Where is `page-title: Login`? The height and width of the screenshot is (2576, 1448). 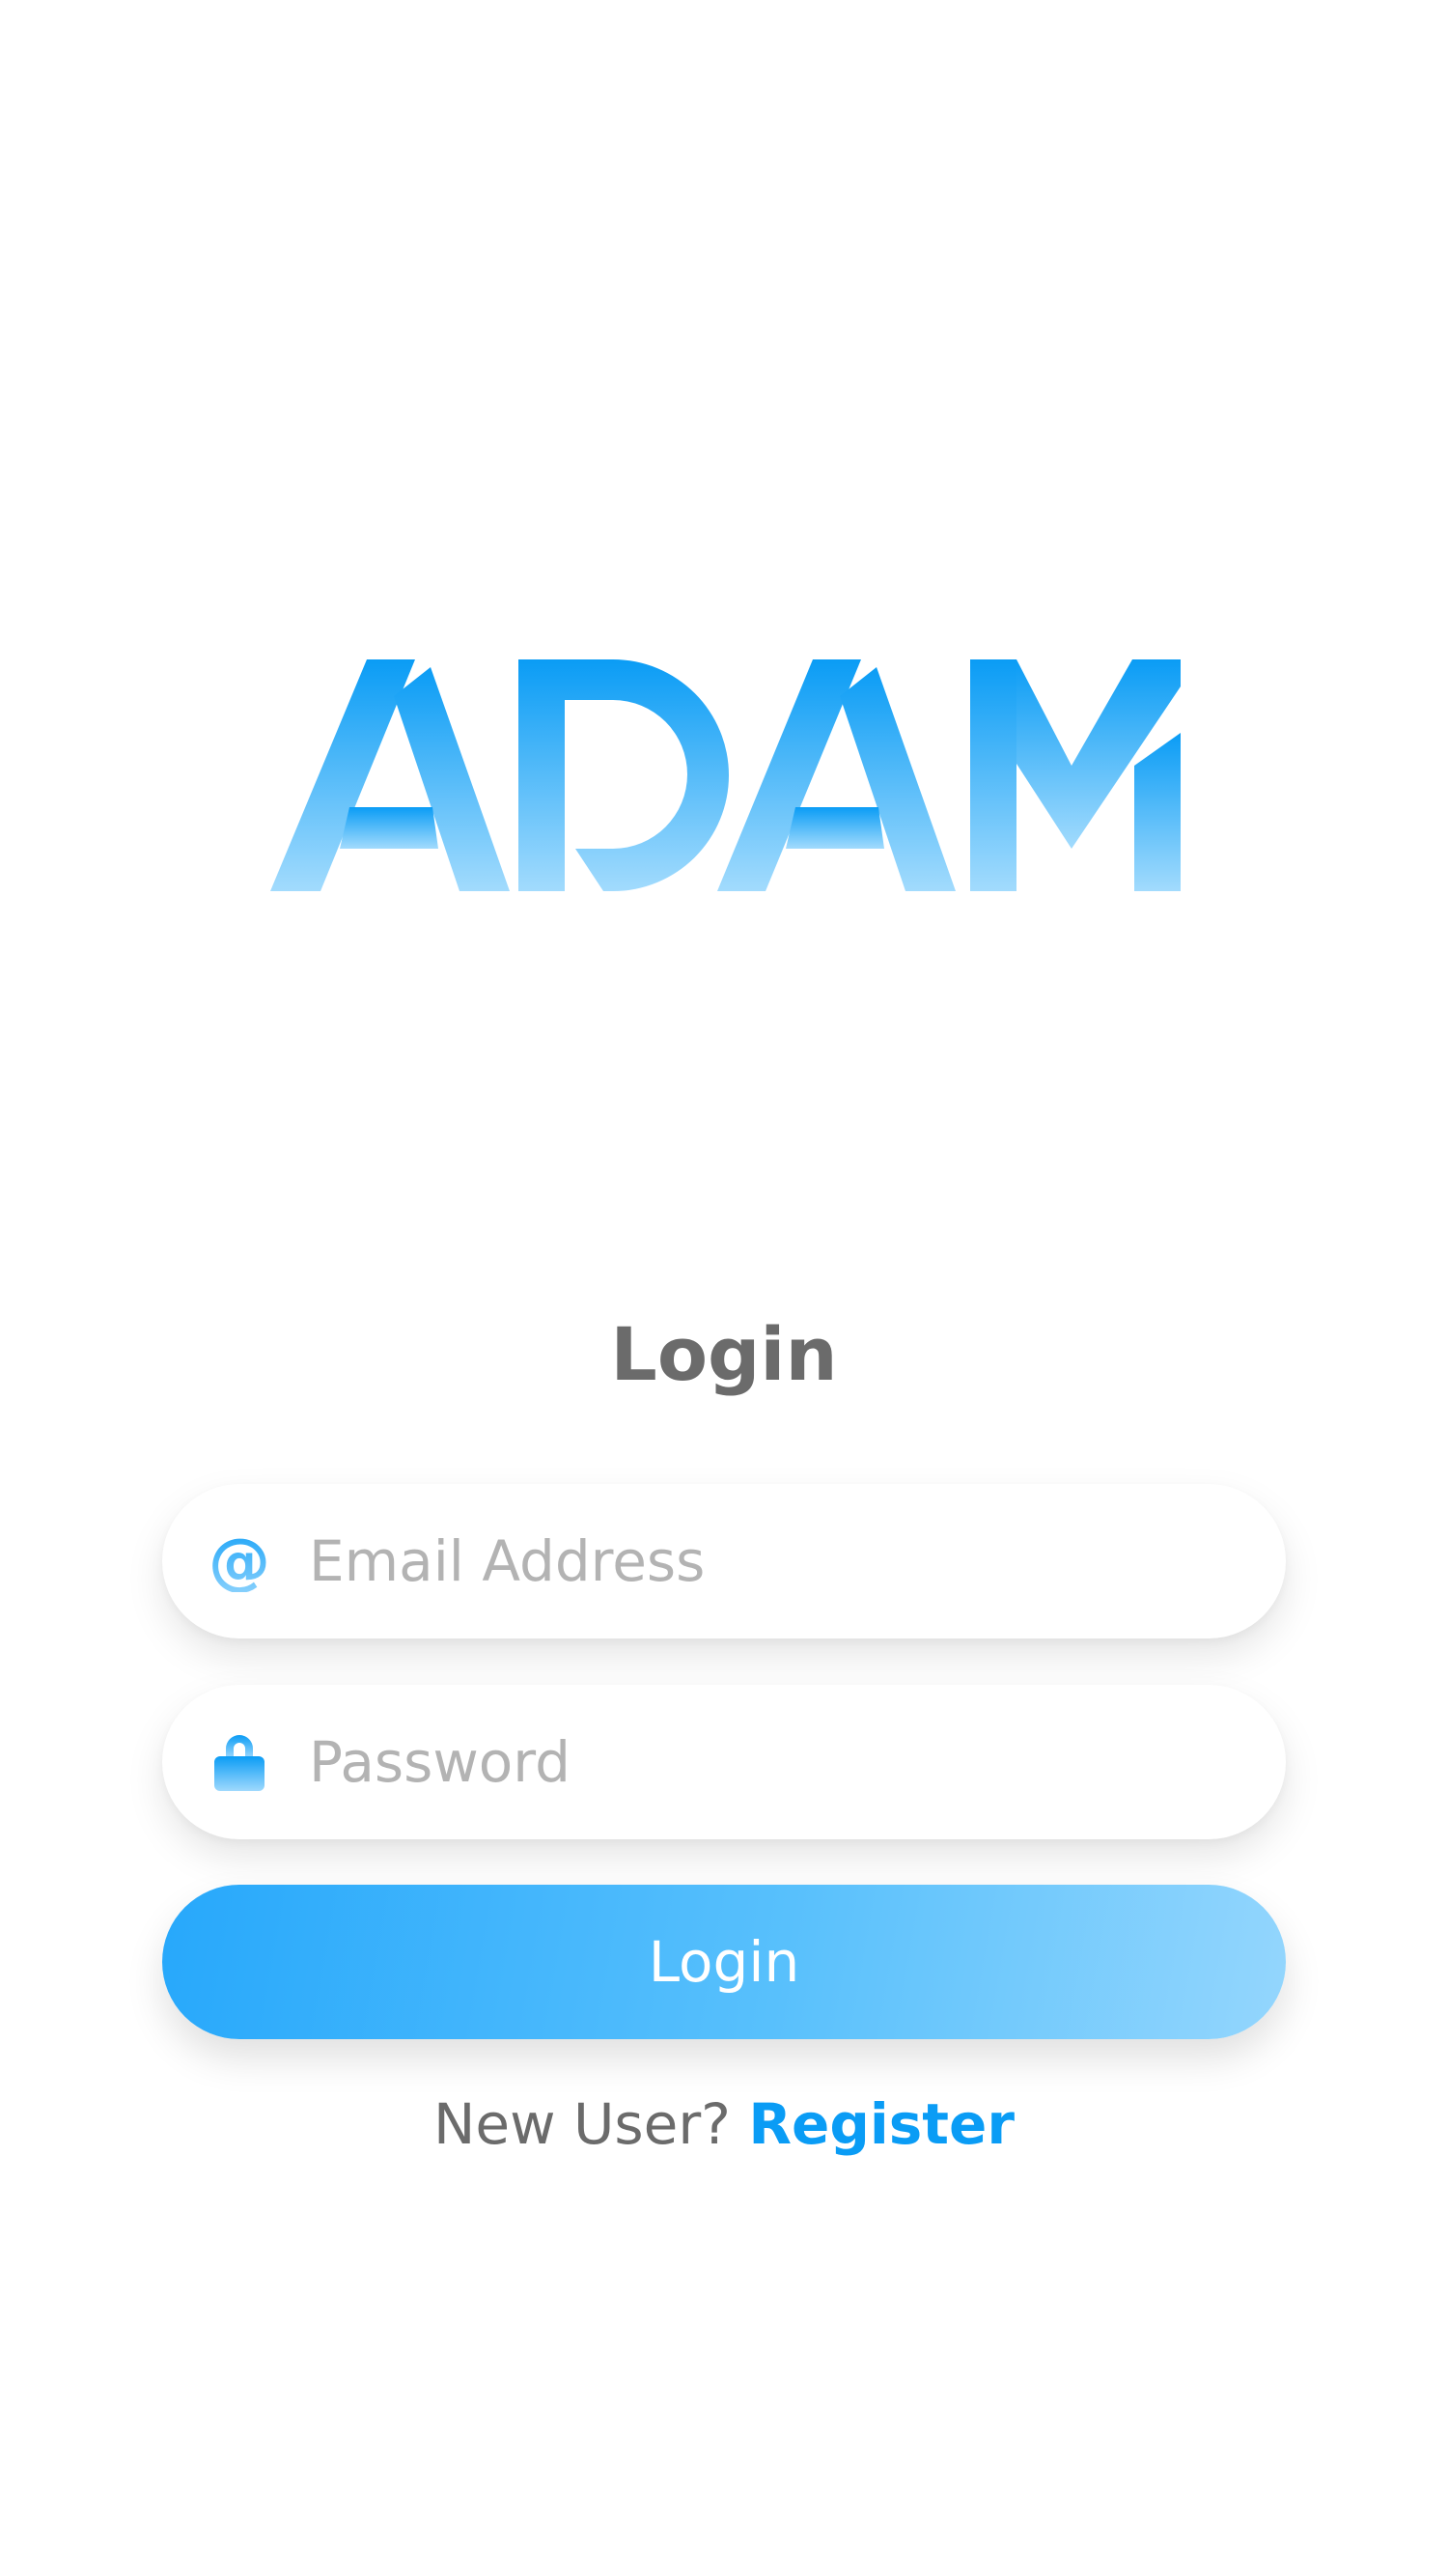
page-title: Login is located at coordinates (724, 1354).